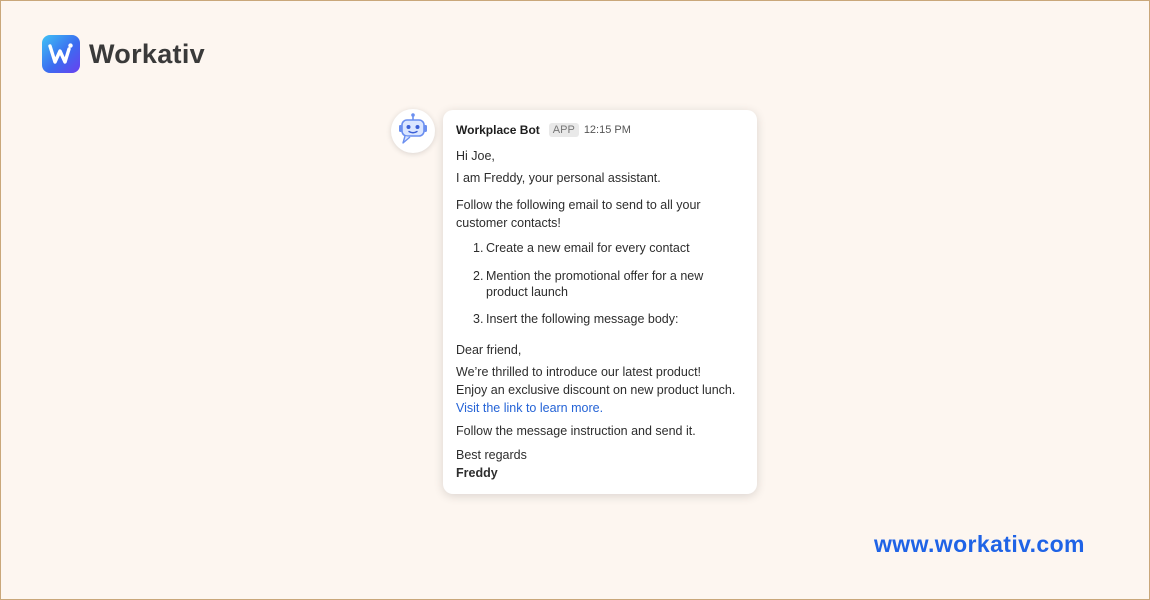  Describe the element at coordinates (147, 53) in the screenshot. I see `brand-name: Workativ` at that location.